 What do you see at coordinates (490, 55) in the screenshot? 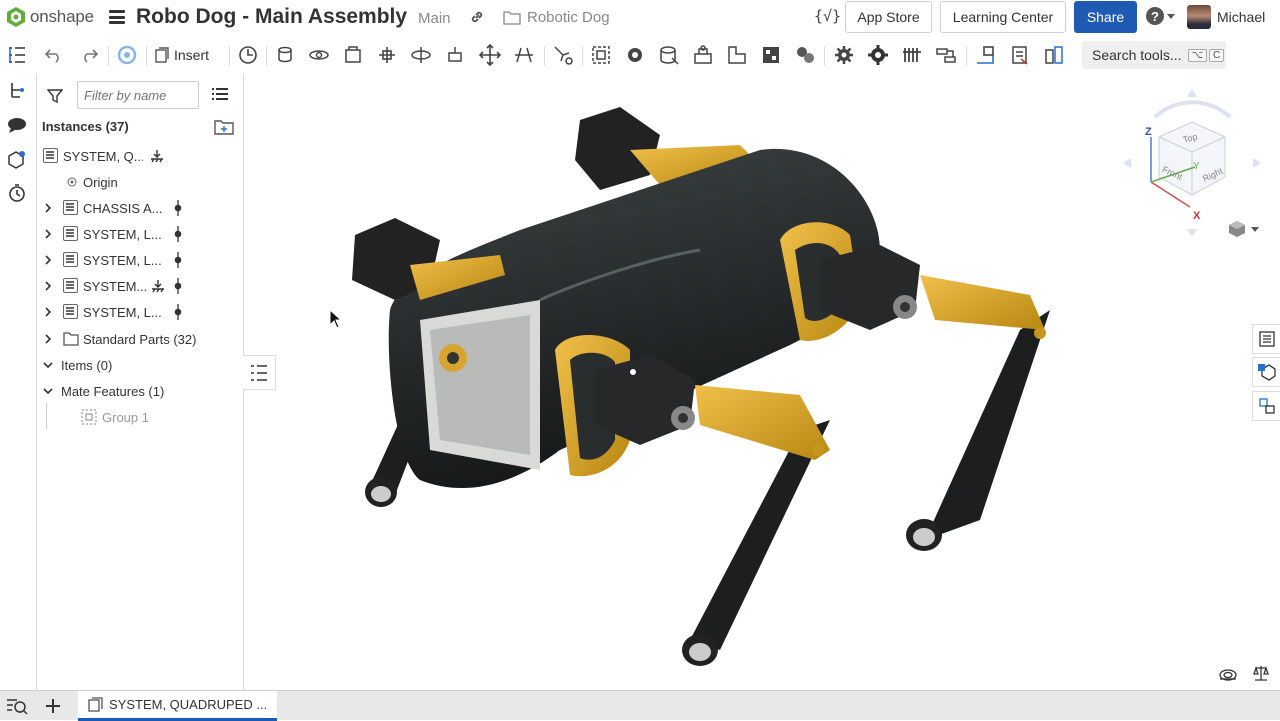
I see `ball-mate-icon` at bounding box center [490, 55].